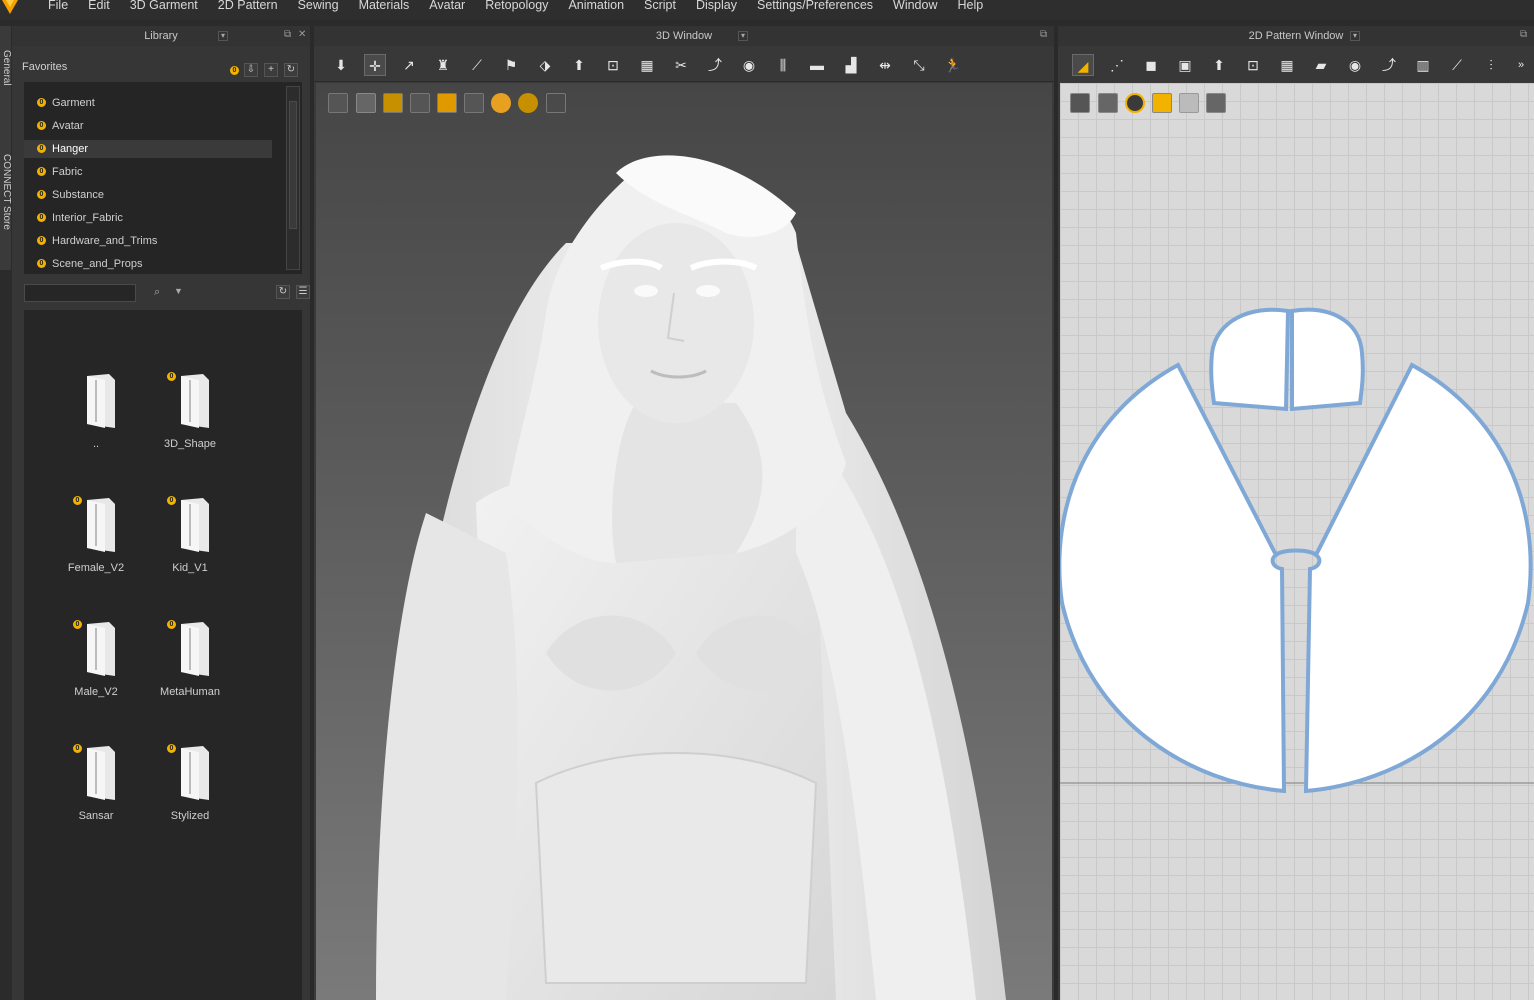  I want to click on garment-fit-icon: ⚑, so click(511, 65).